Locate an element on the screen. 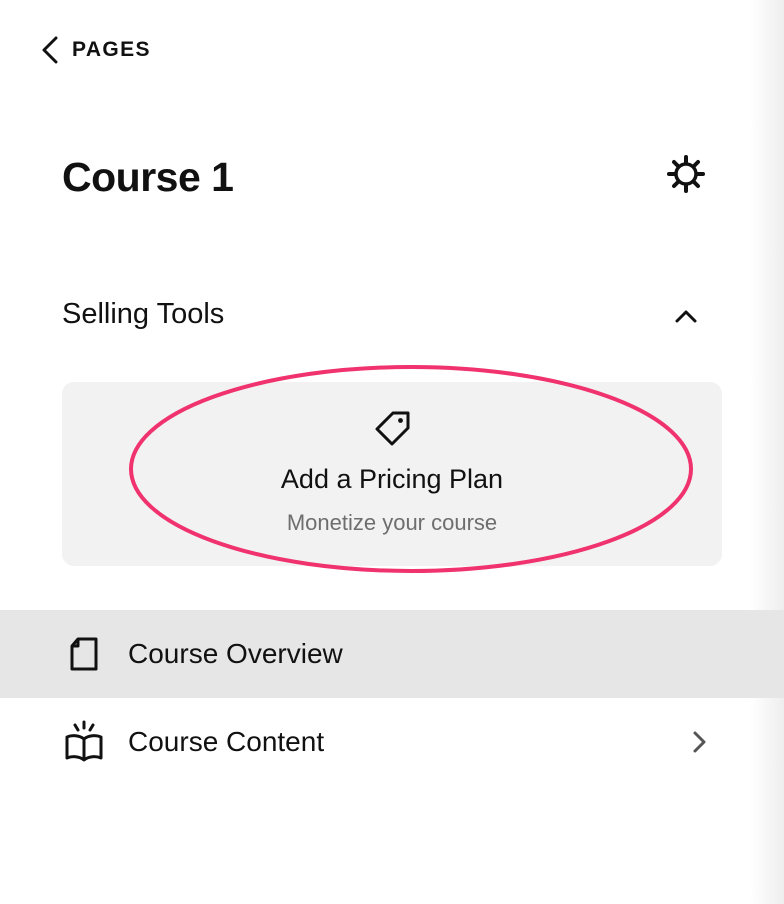  nav-item-course-overview: Course Overview is located at coordinates (392, 654).